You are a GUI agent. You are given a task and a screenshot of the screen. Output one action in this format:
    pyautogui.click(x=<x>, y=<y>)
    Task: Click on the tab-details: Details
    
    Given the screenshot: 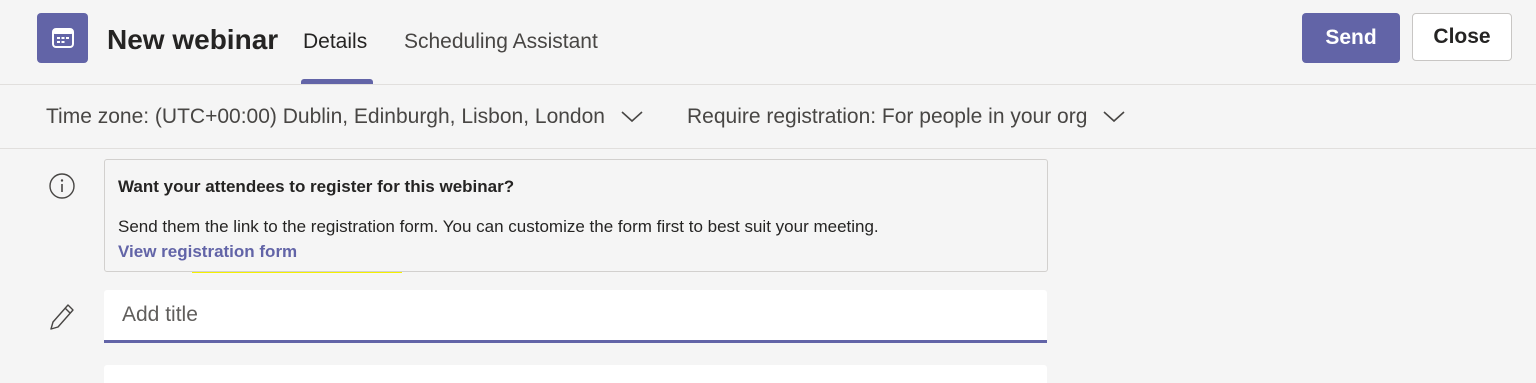 What is the action you would take?
    pyautogui.click(x=335, y=42)
    